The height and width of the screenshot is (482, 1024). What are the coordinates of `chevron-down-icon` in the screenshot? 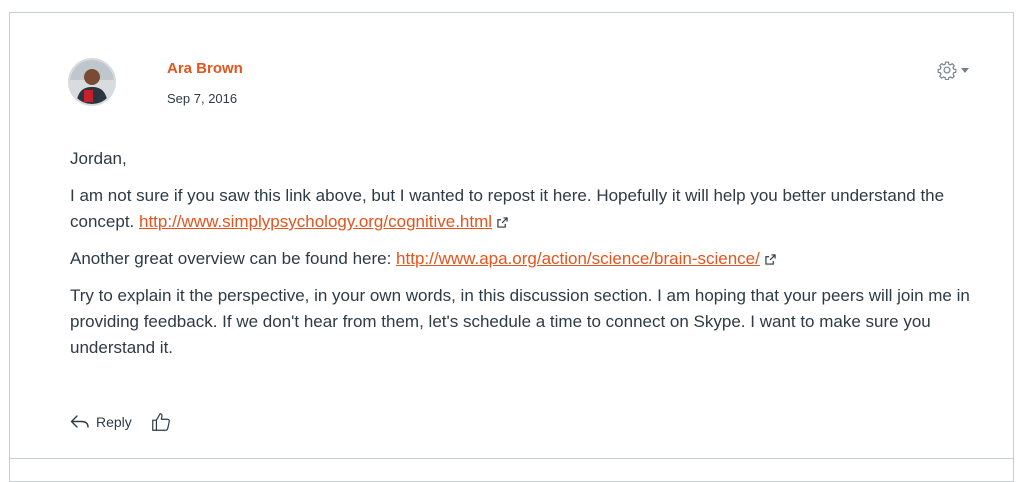 It's located at (965, 70).